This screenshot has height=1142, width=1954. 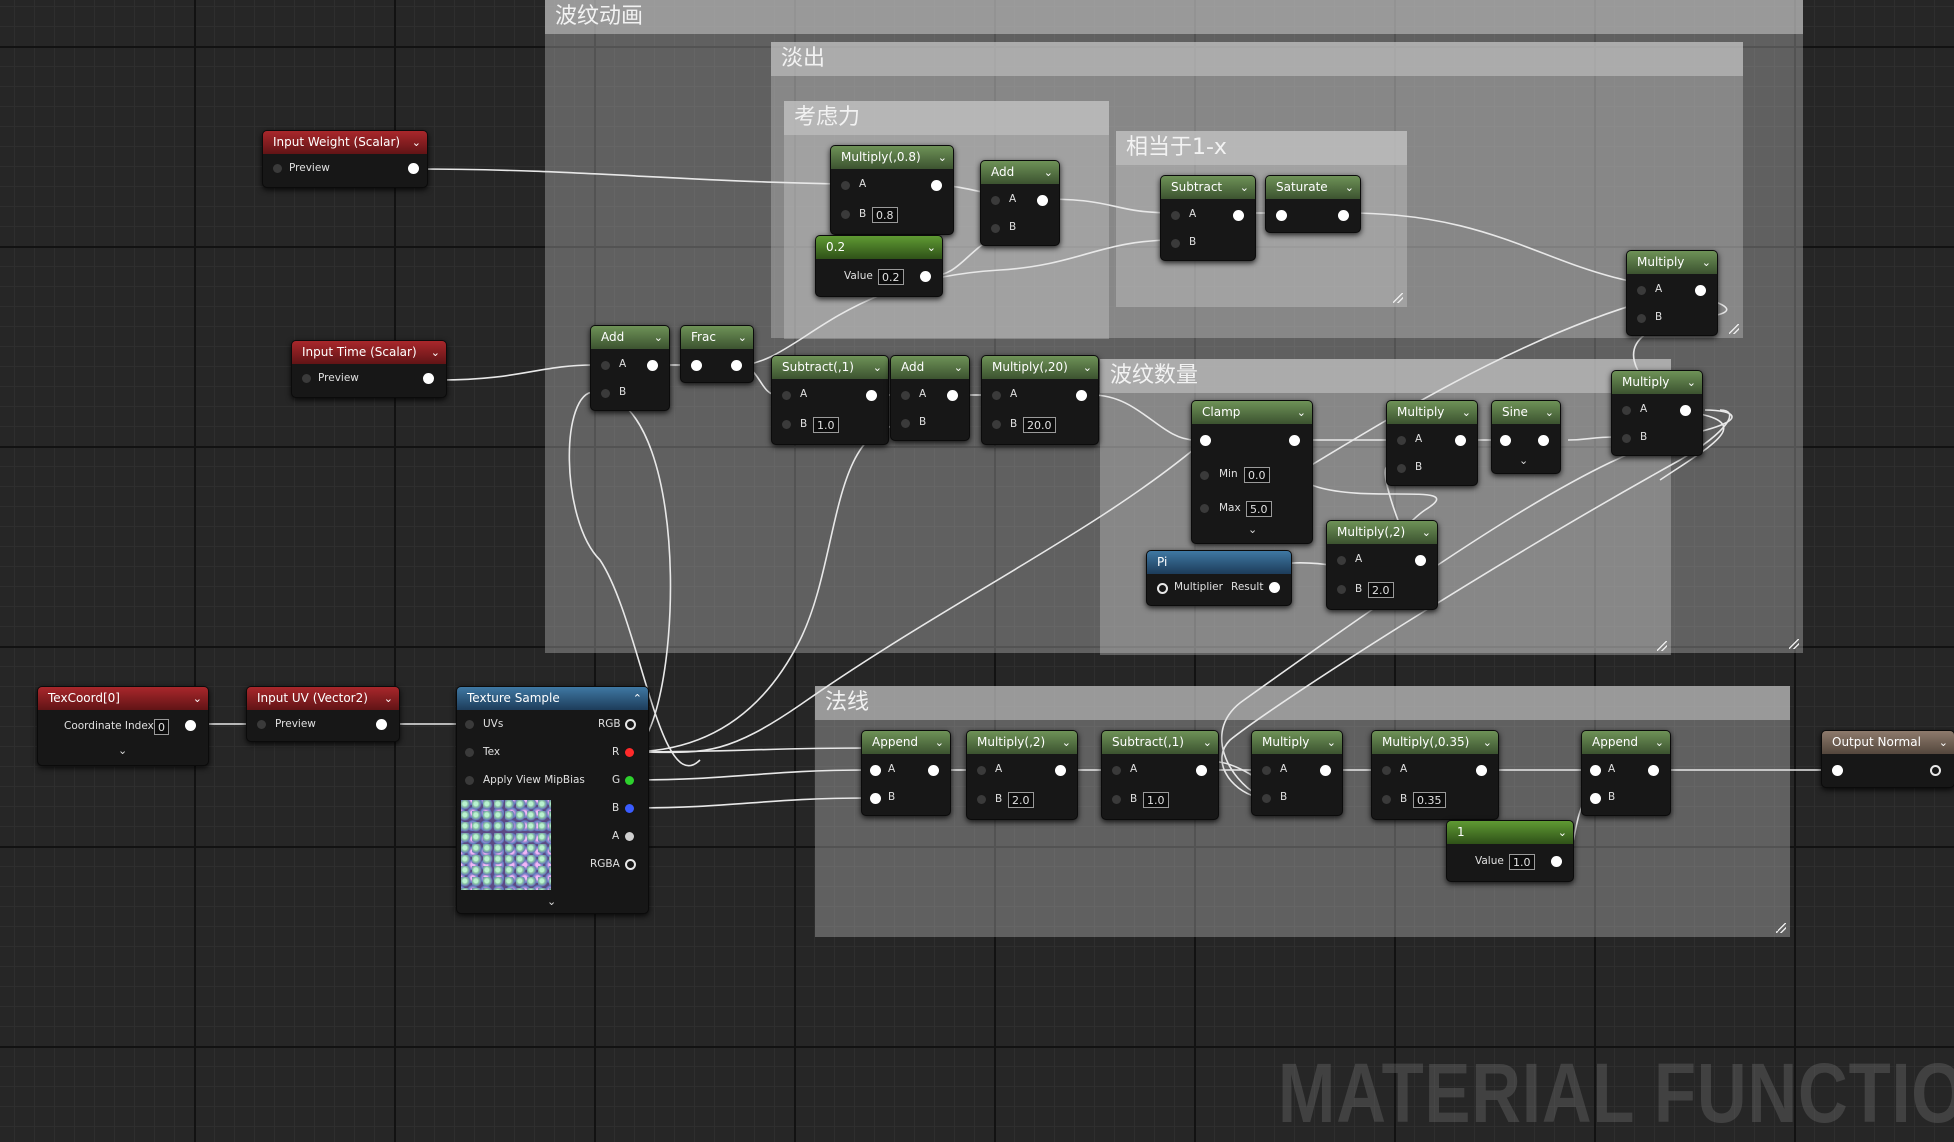 I want to click on value-field: 0.8, so click(x=885, y=215).